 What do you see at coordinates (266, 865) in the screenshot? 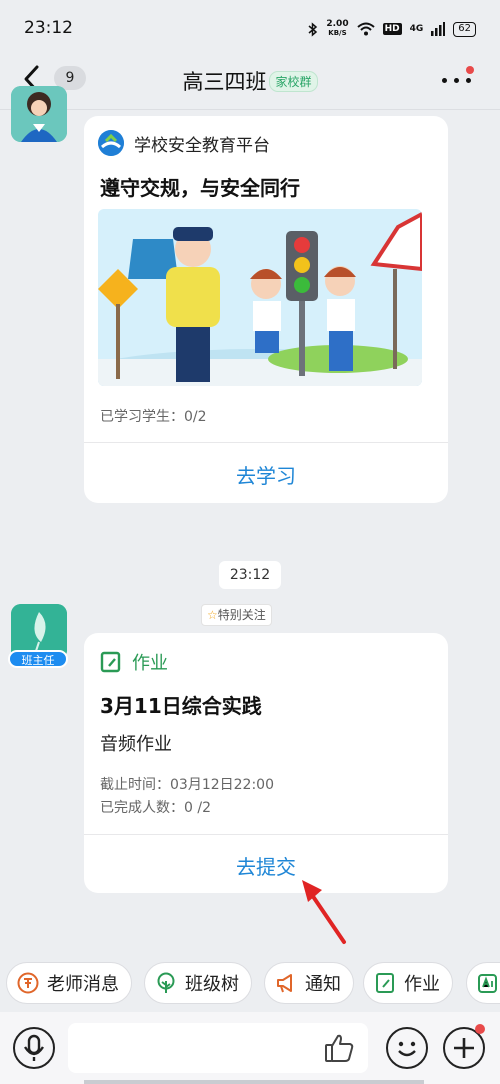
I see `submit-homework-button: 去提交` at bounding box center [266, 865].